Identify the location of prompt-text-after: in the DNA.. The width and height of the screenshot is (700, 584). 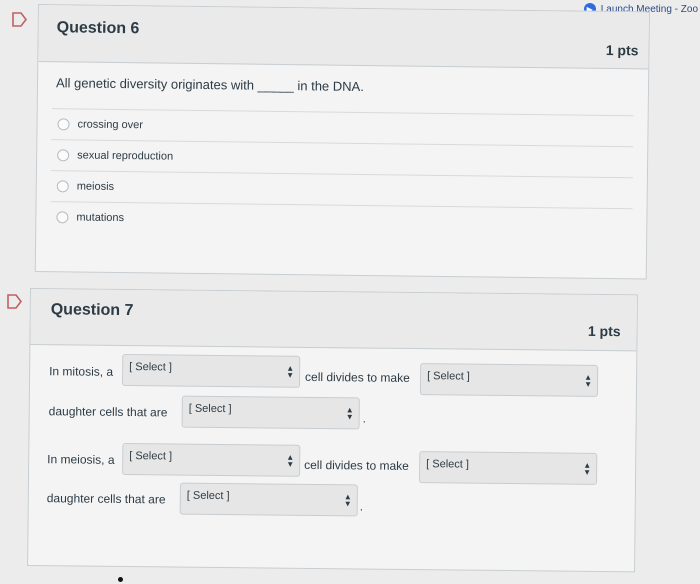
(330, 86).